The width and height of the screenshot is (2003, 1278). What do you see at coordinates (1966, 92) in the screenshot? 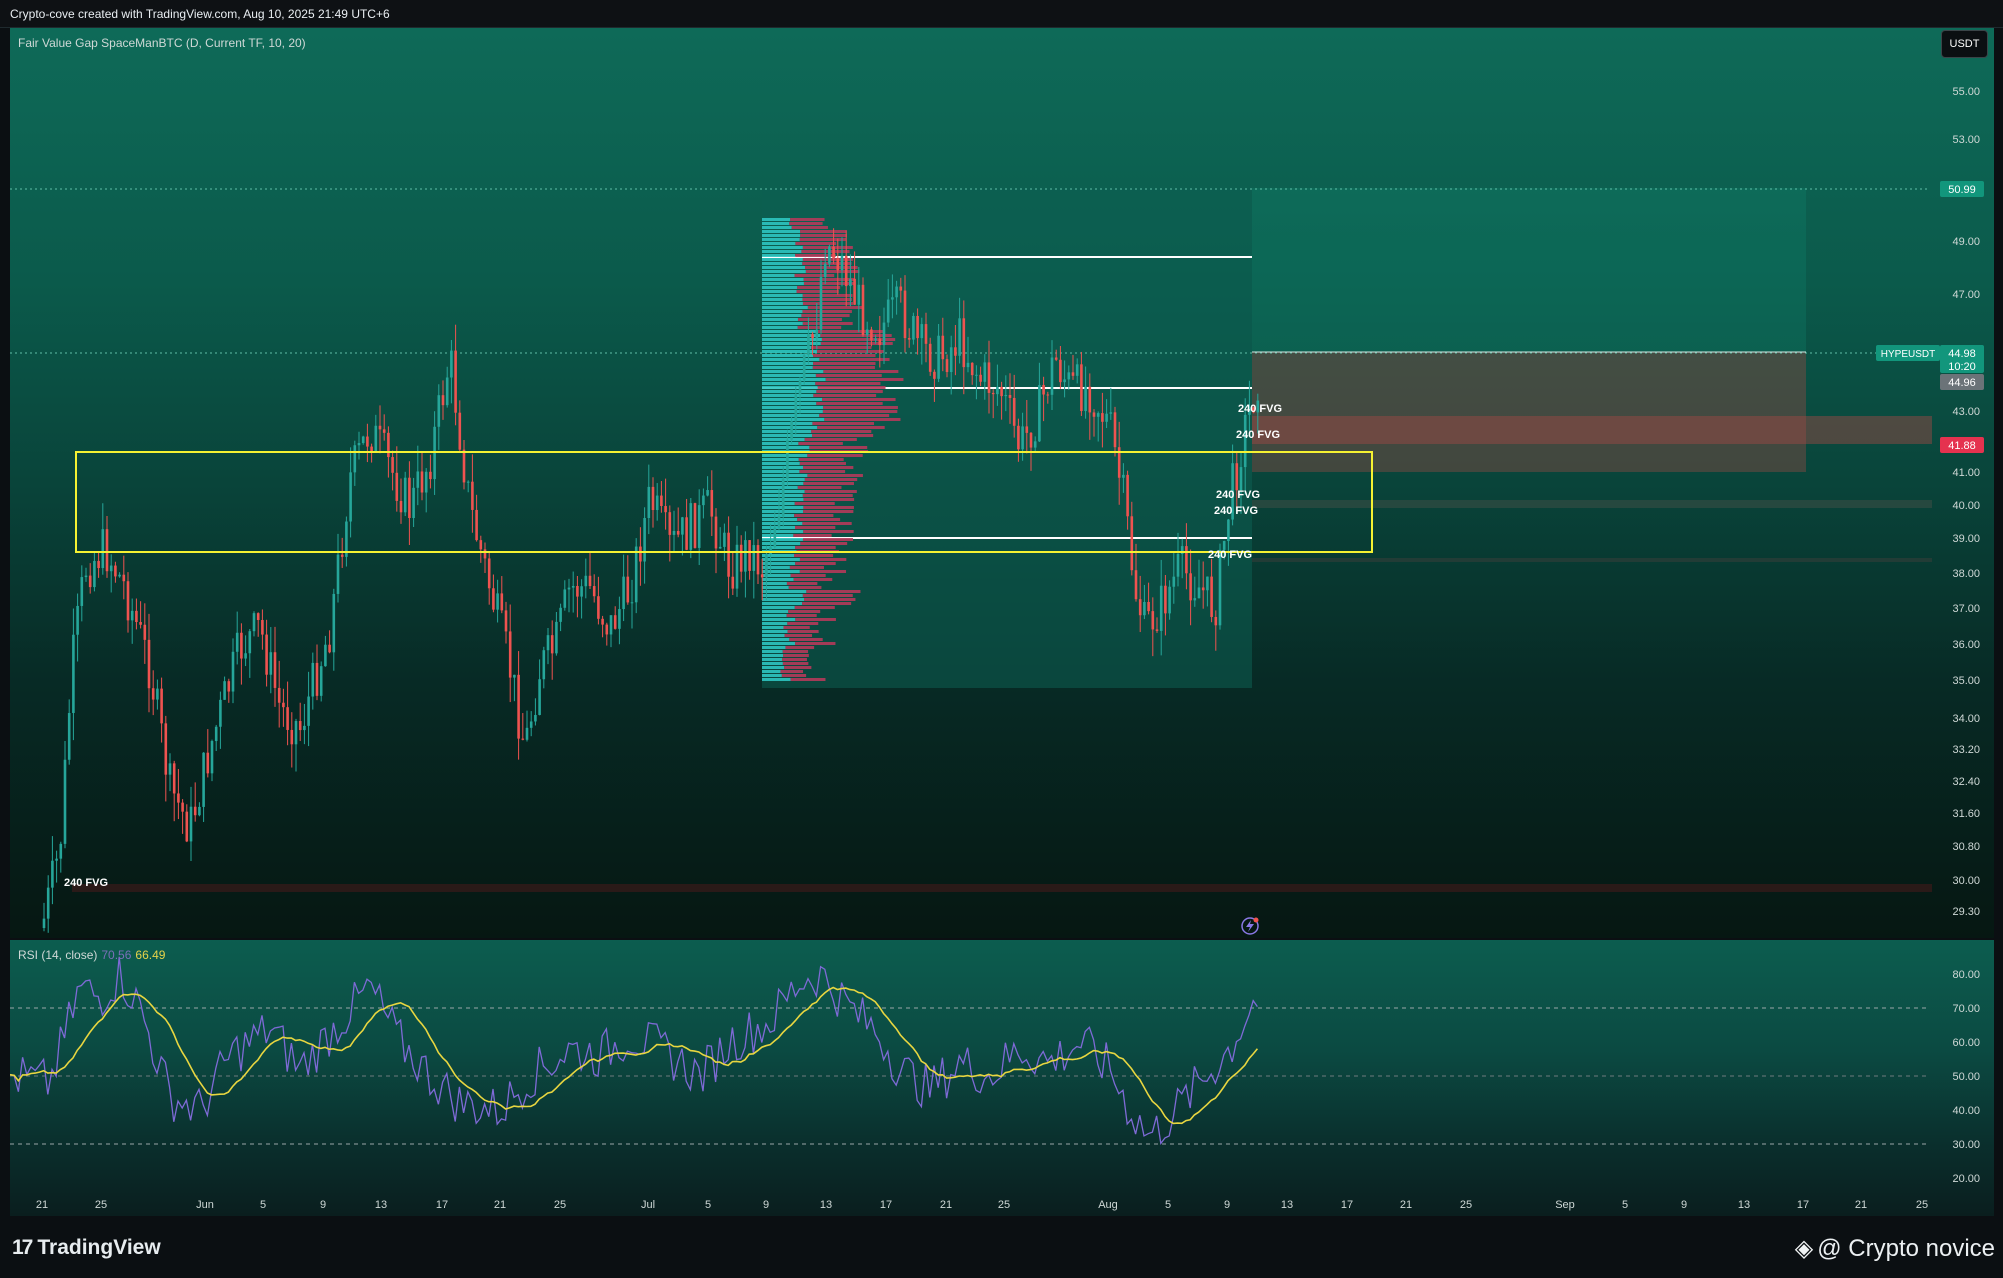
I see `price-tick: 55.00` at bounding box center [1966, 92].